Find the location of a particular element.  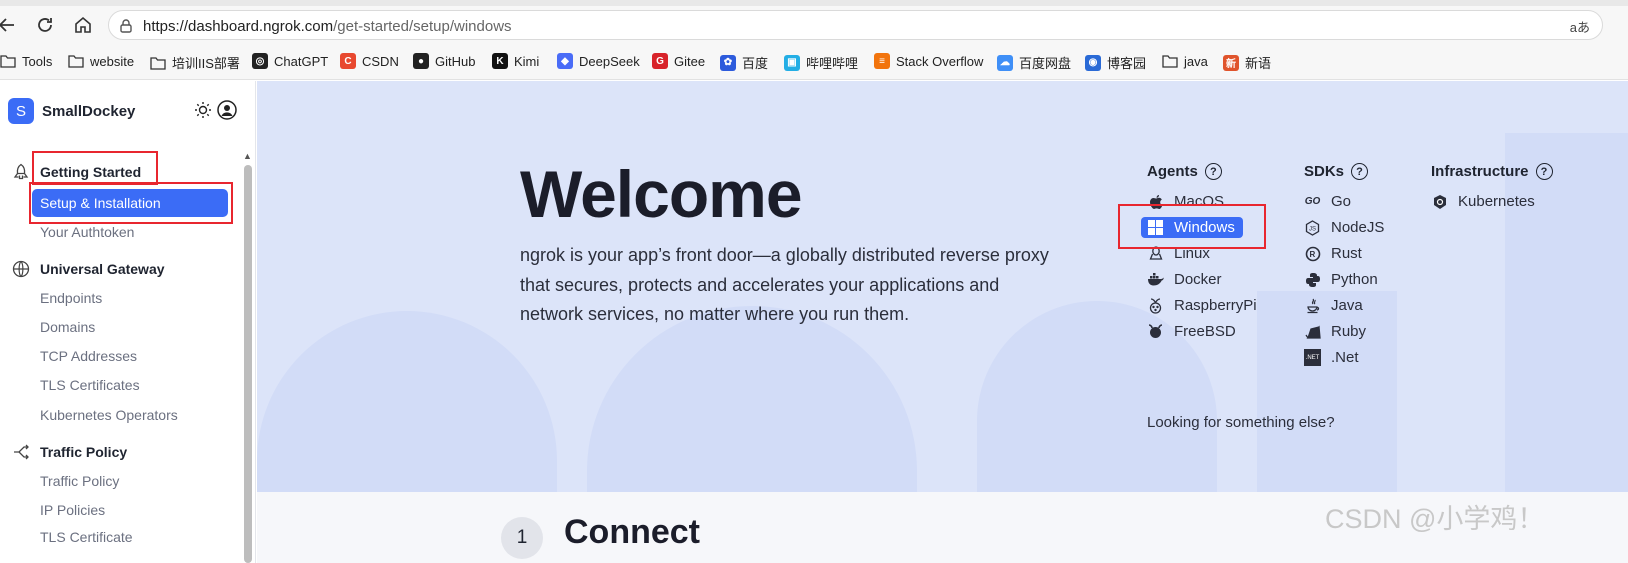

sdk-option-go: GO Go is located at coordinates (1327, 201).